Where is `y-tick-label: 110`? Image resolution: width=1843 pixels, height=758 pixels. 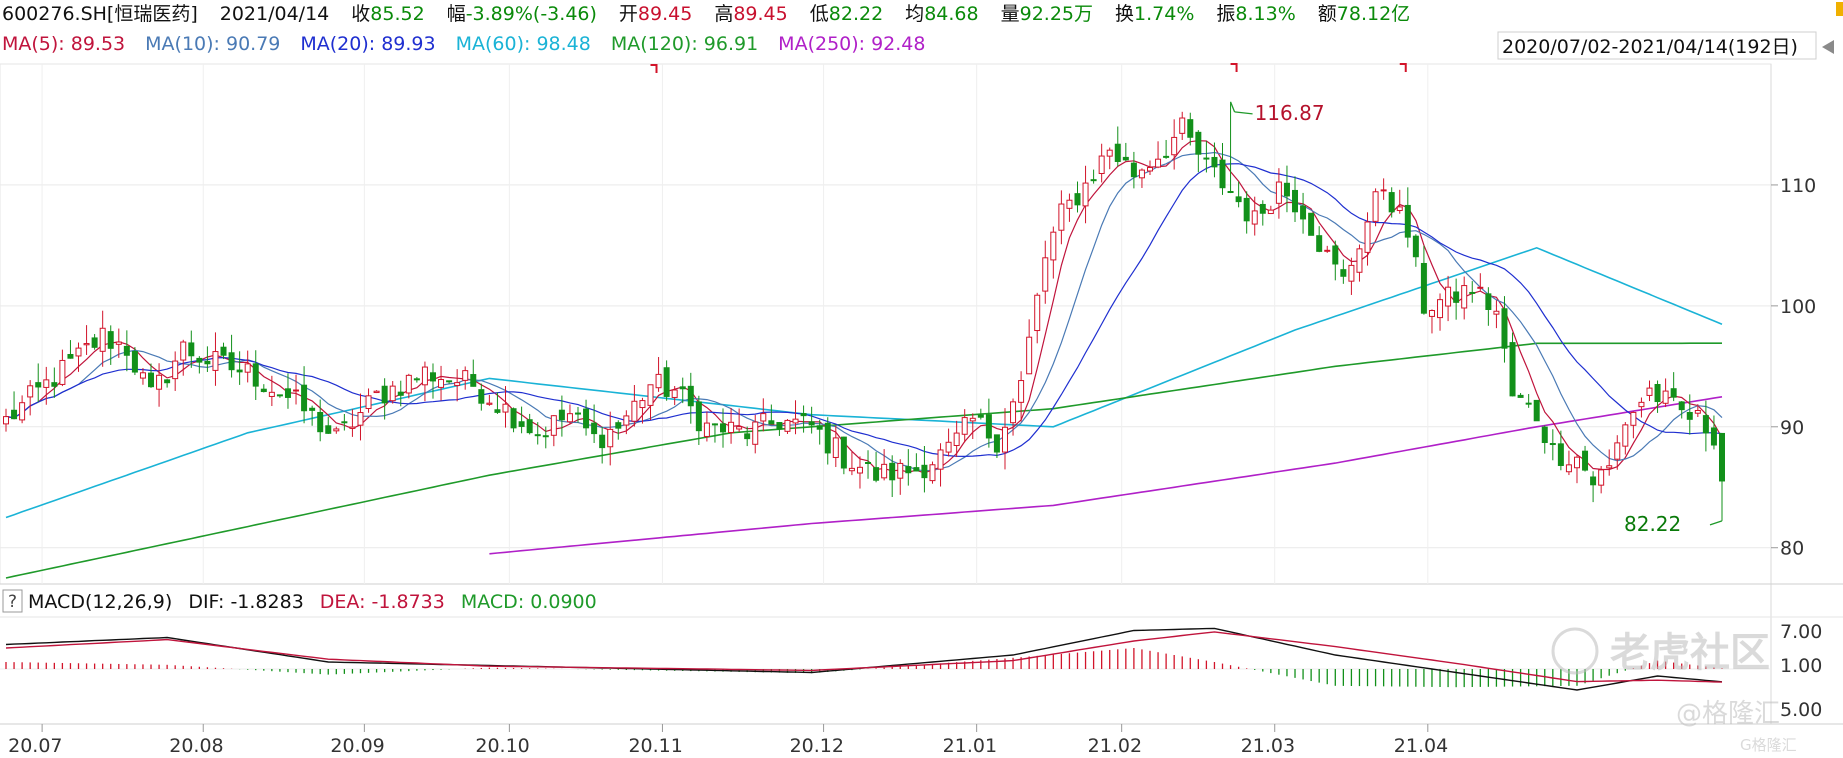
y-tick-label: 110 is located at coordinates (1798, 186).